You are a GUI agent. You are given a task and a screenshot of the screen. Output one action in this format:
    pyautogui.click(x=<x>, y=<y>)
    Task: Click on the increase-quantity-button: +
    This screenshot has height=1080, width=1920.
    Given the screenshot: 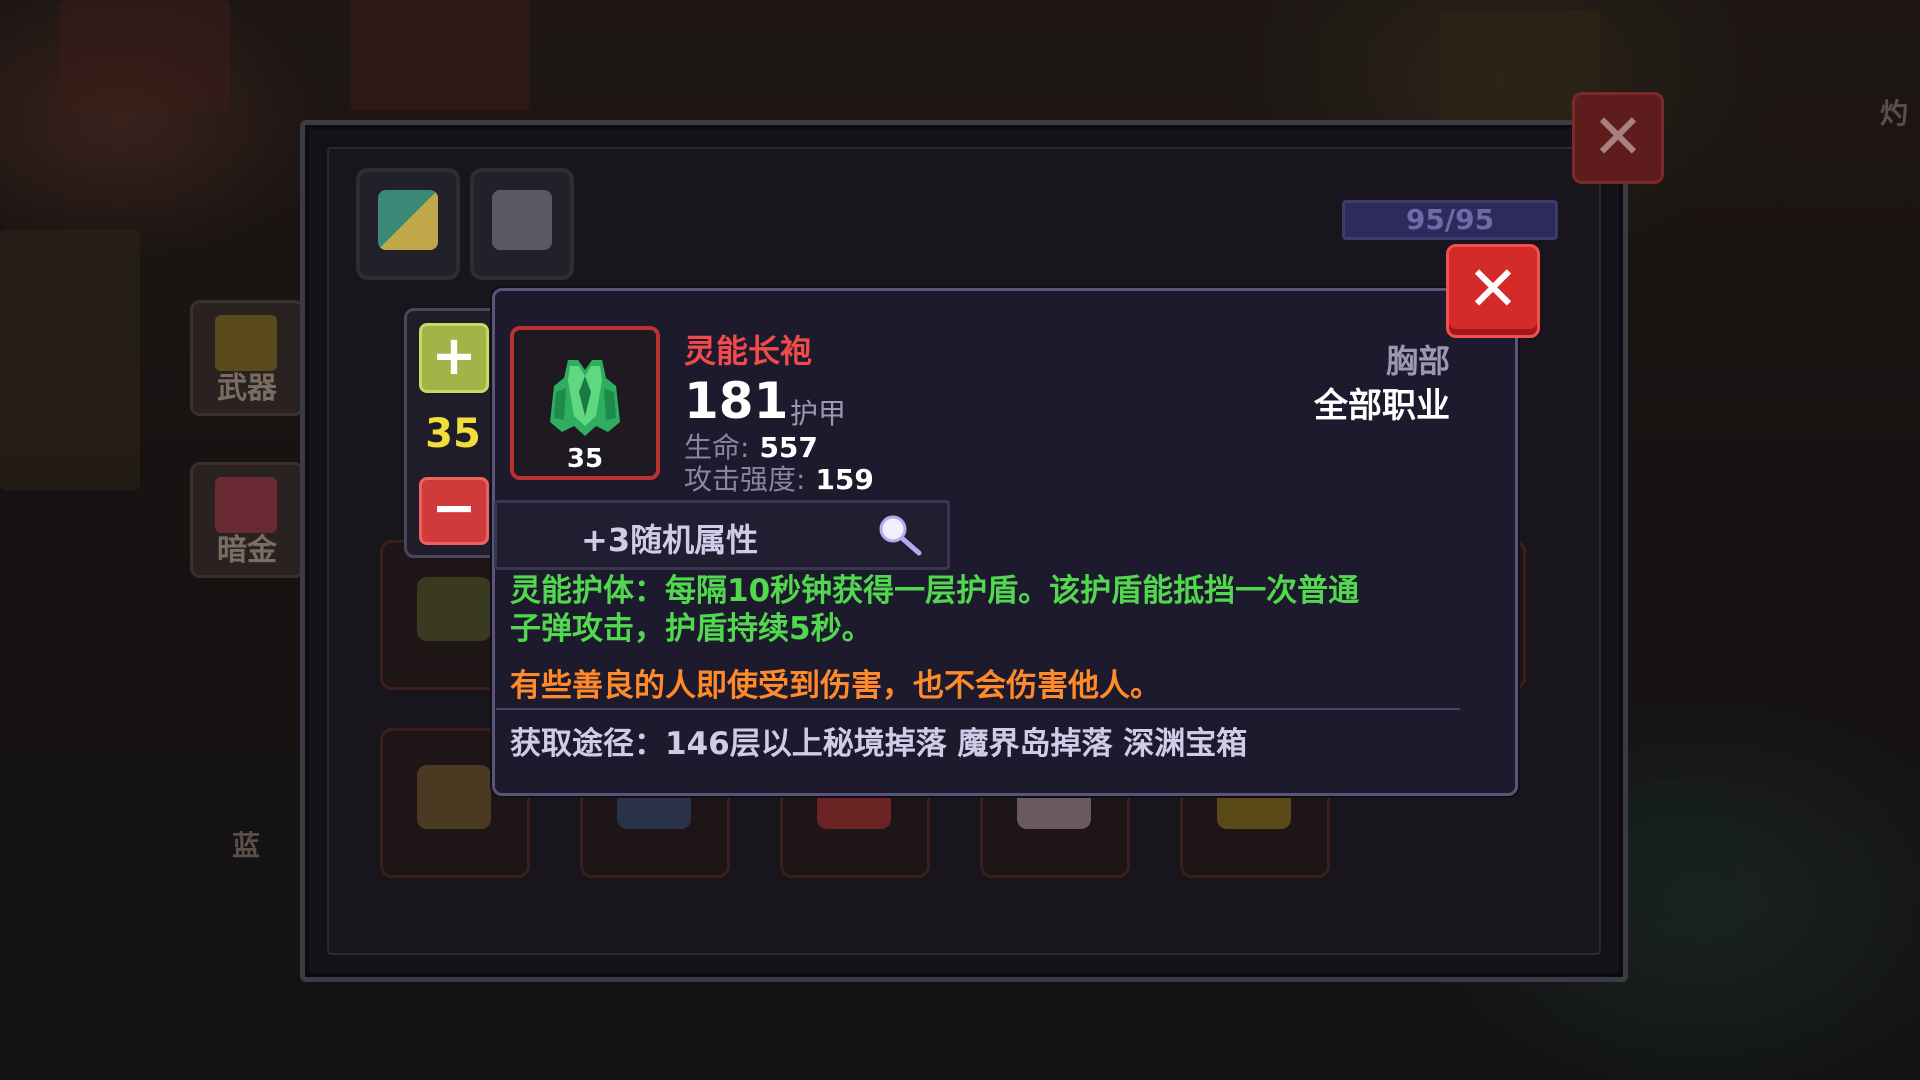 What is the action you would take?
    pyautogui.click(x=454, y=358)
    